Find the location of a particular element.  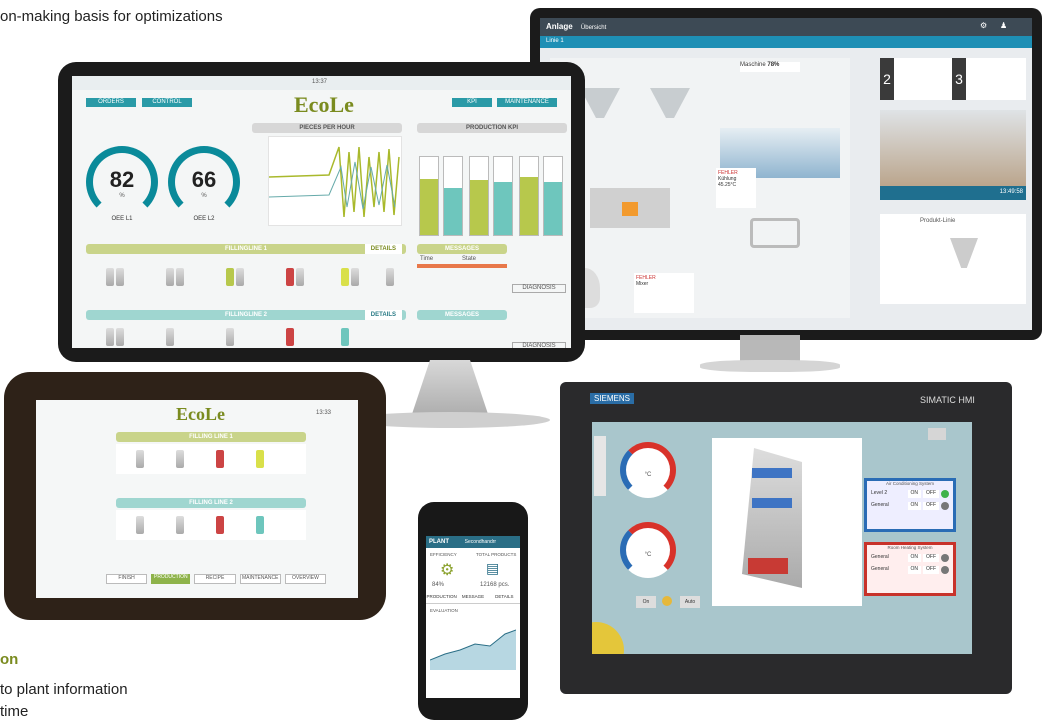

tablet-logo: EcoLe is located at coordinates (200, 414).